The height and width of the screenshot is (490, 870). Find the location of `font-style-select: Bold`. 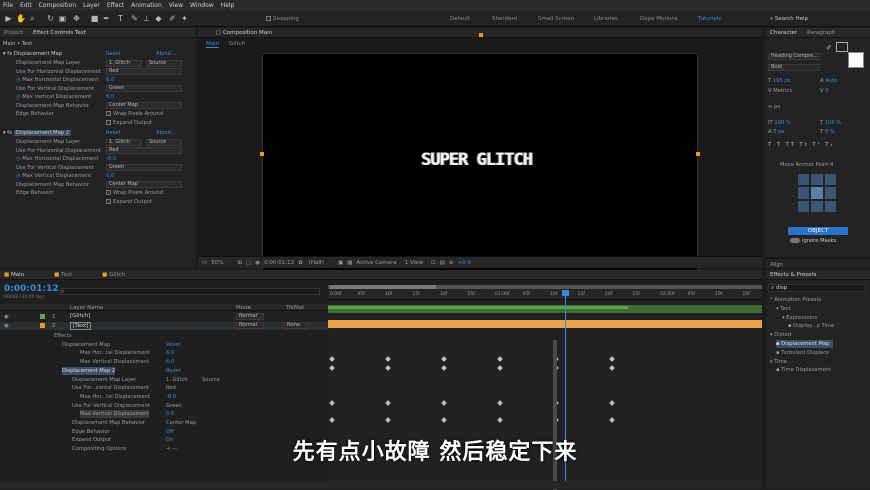

font-style-select: Bold is located at coordinates (794, 67).